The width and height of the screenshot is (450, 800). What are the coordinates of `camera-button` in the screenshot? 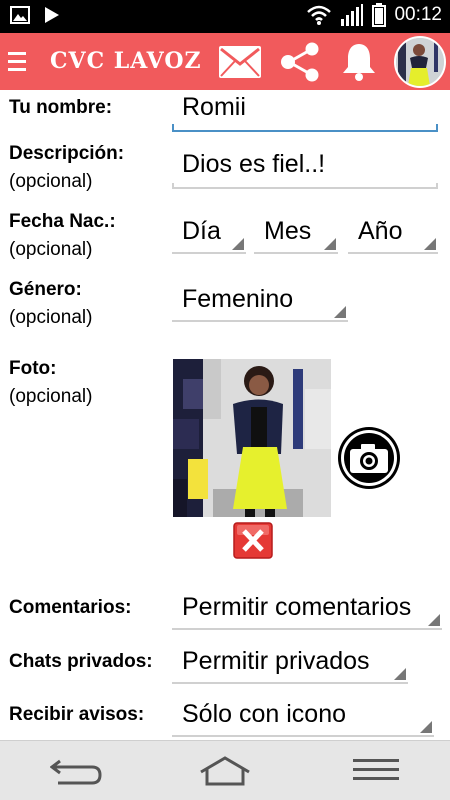 It's located at (369, 458).